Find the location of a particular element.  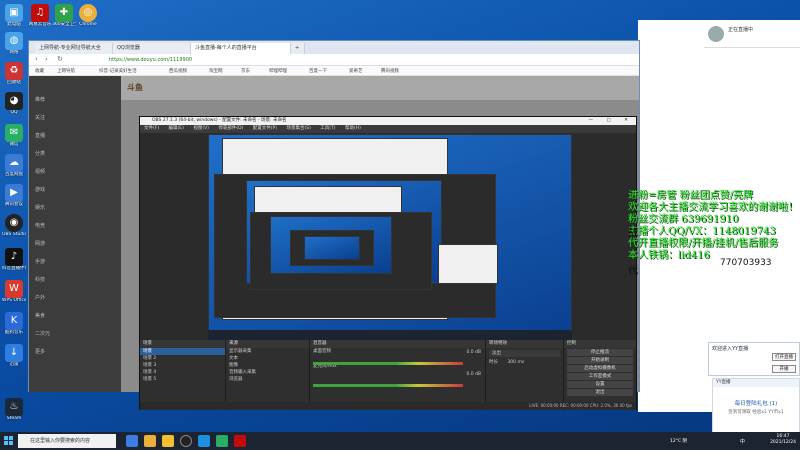

sidebar-item: 视频 is located at coordinates (40, 171).